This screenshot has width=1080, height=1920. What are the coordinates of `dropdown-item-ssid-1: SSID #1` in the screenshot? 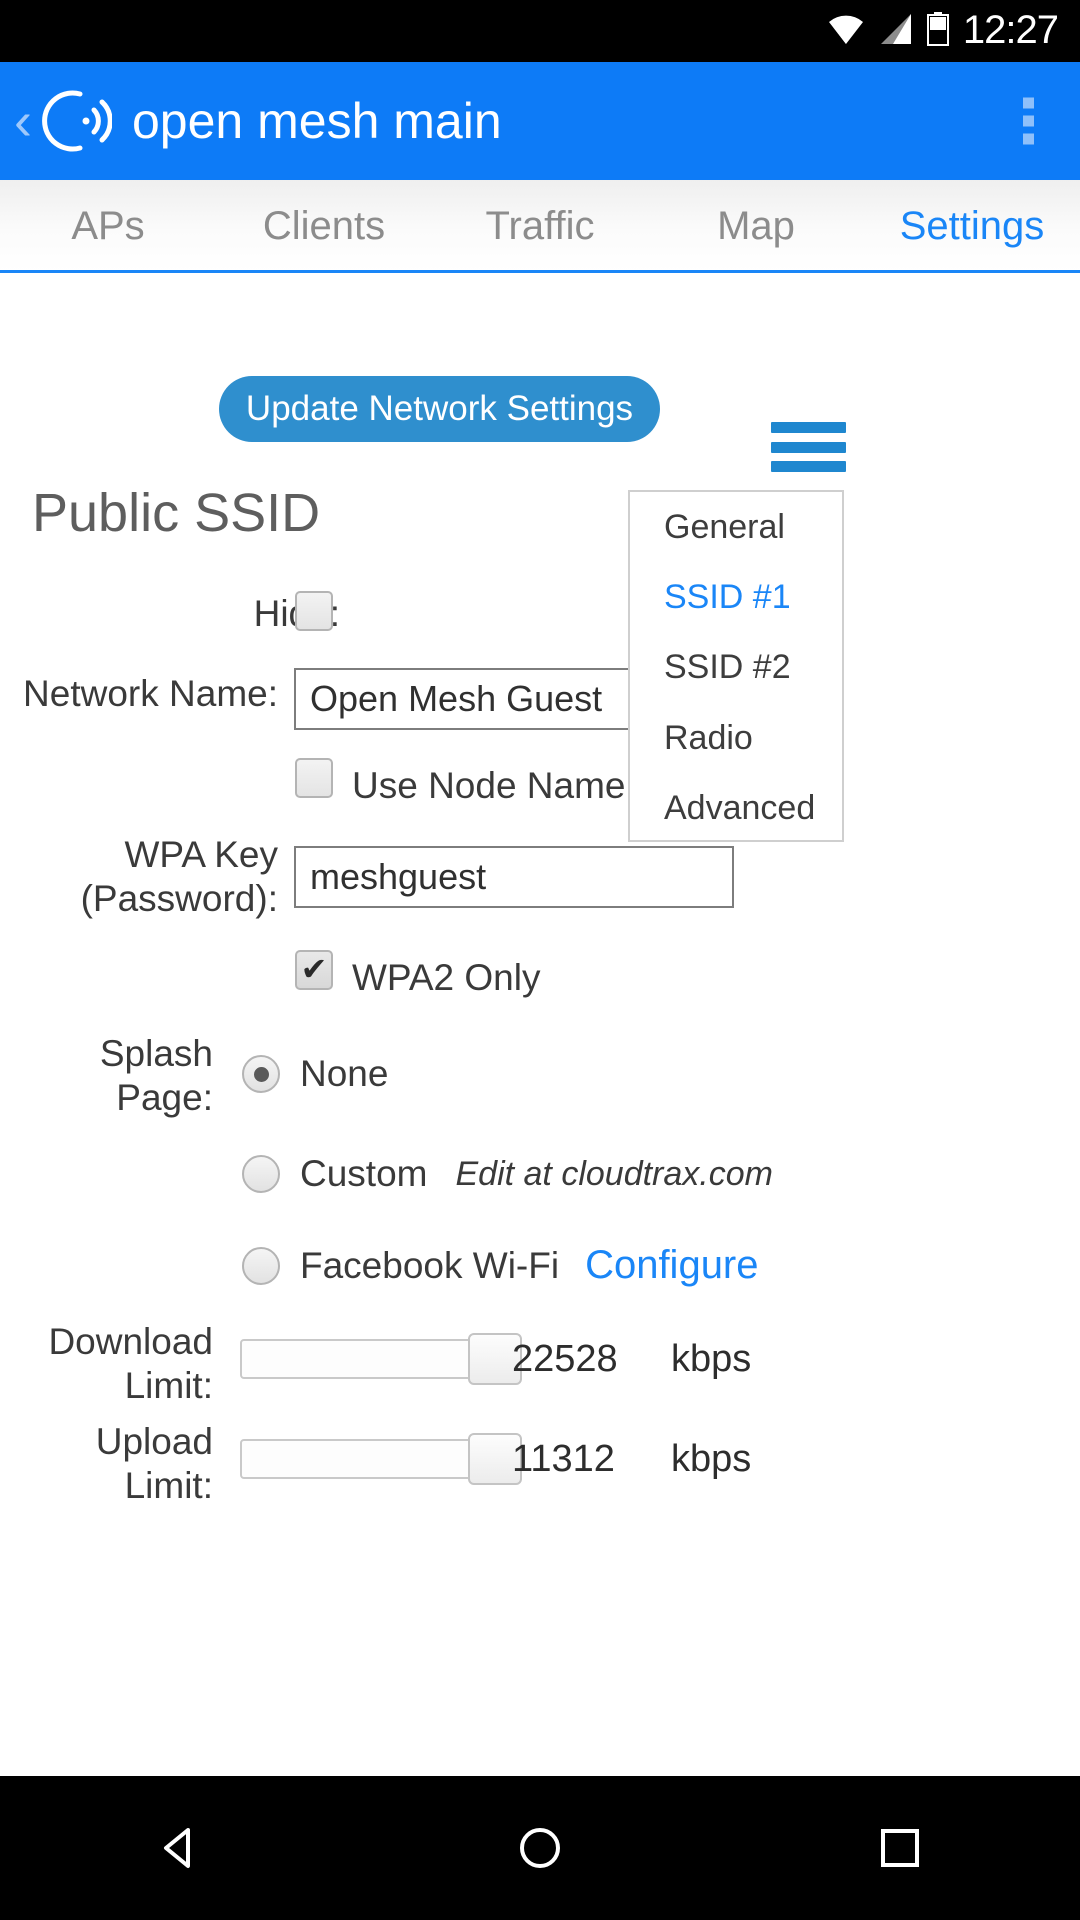 It's located at (736, 597).